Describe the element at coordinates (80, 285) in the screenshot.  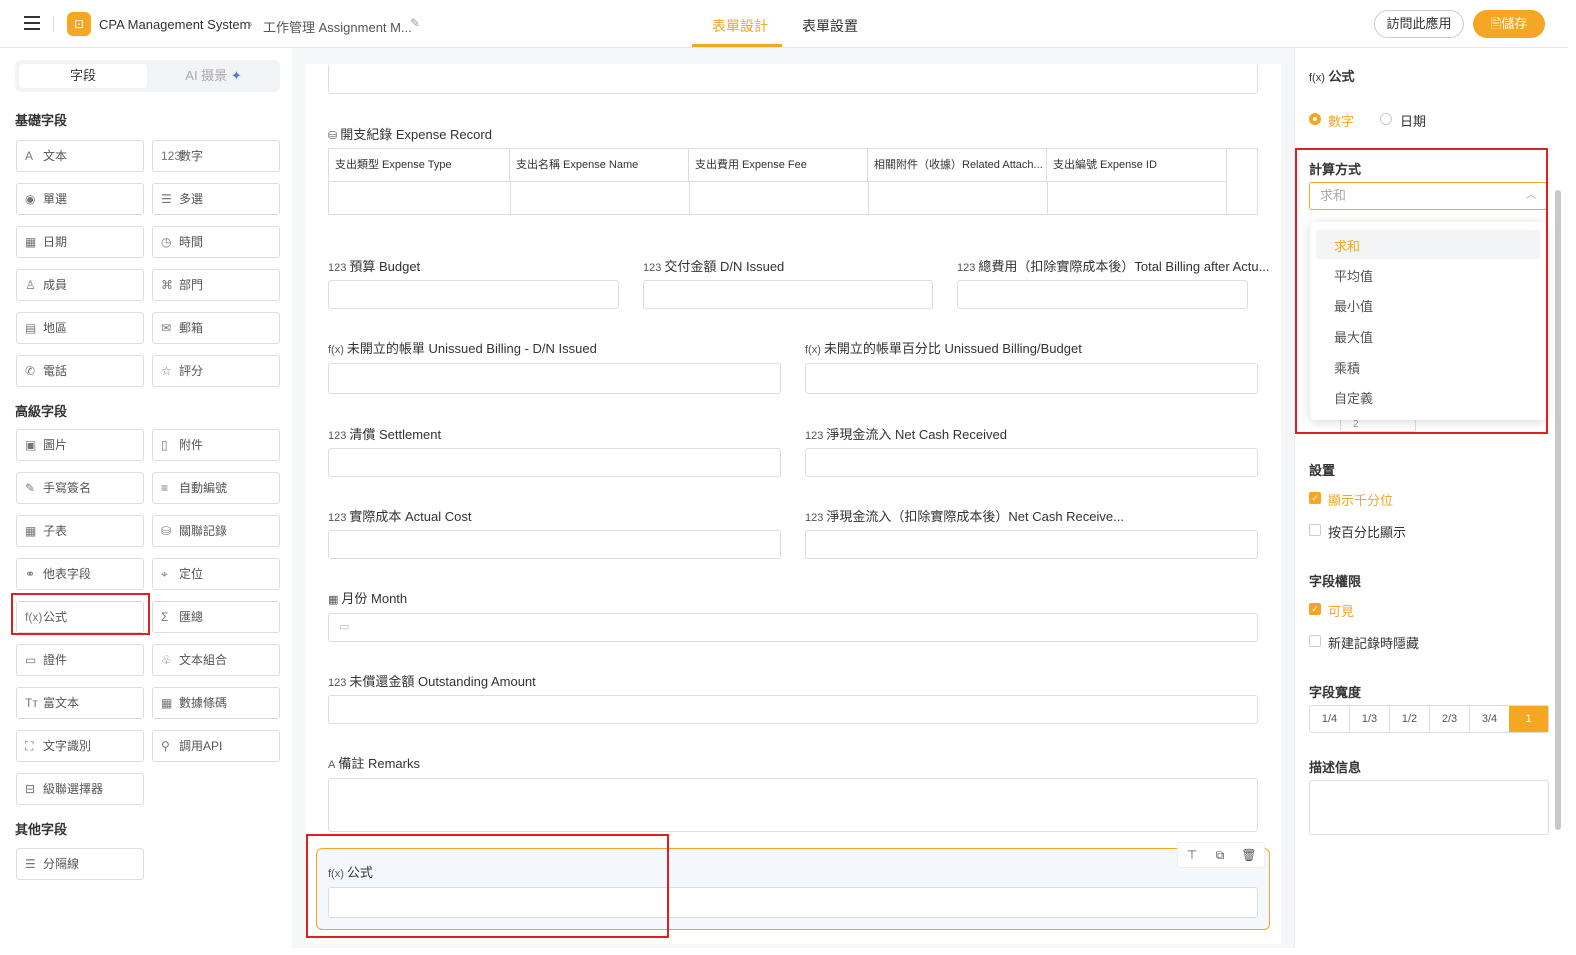
I see `basic-field-6: ♙ 成員` at that location.